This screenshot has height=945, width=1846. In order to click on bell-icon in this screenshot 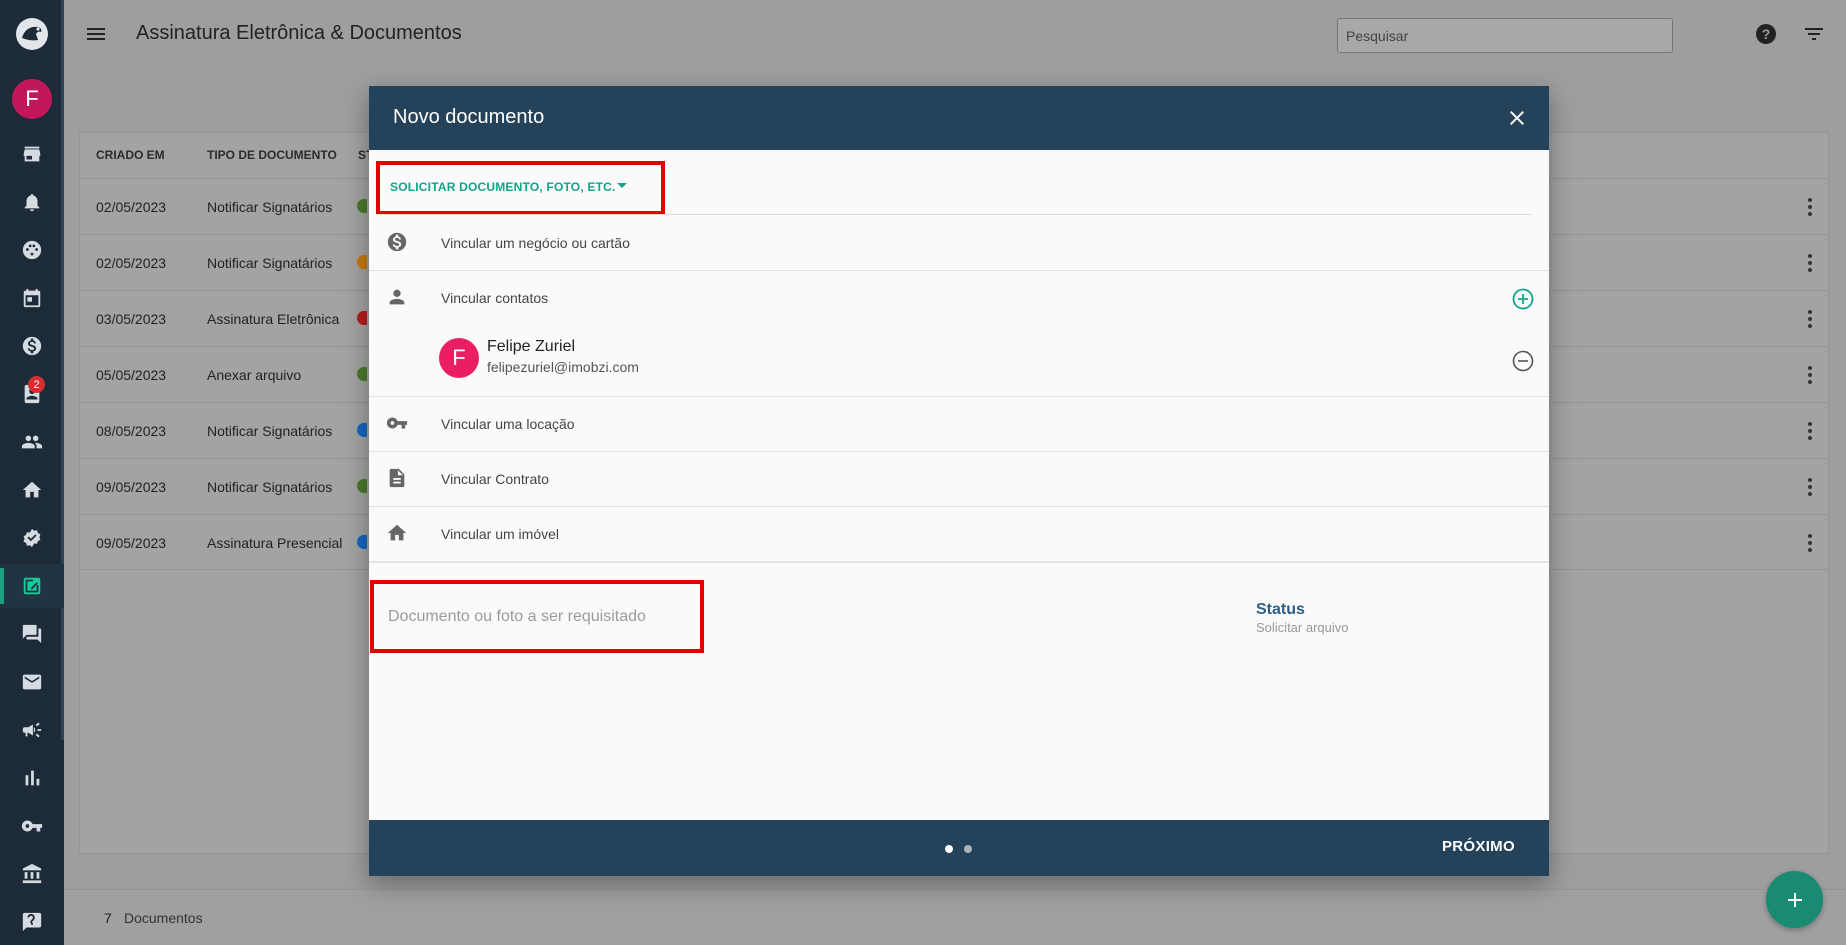, I will do `click(32, 202)`.